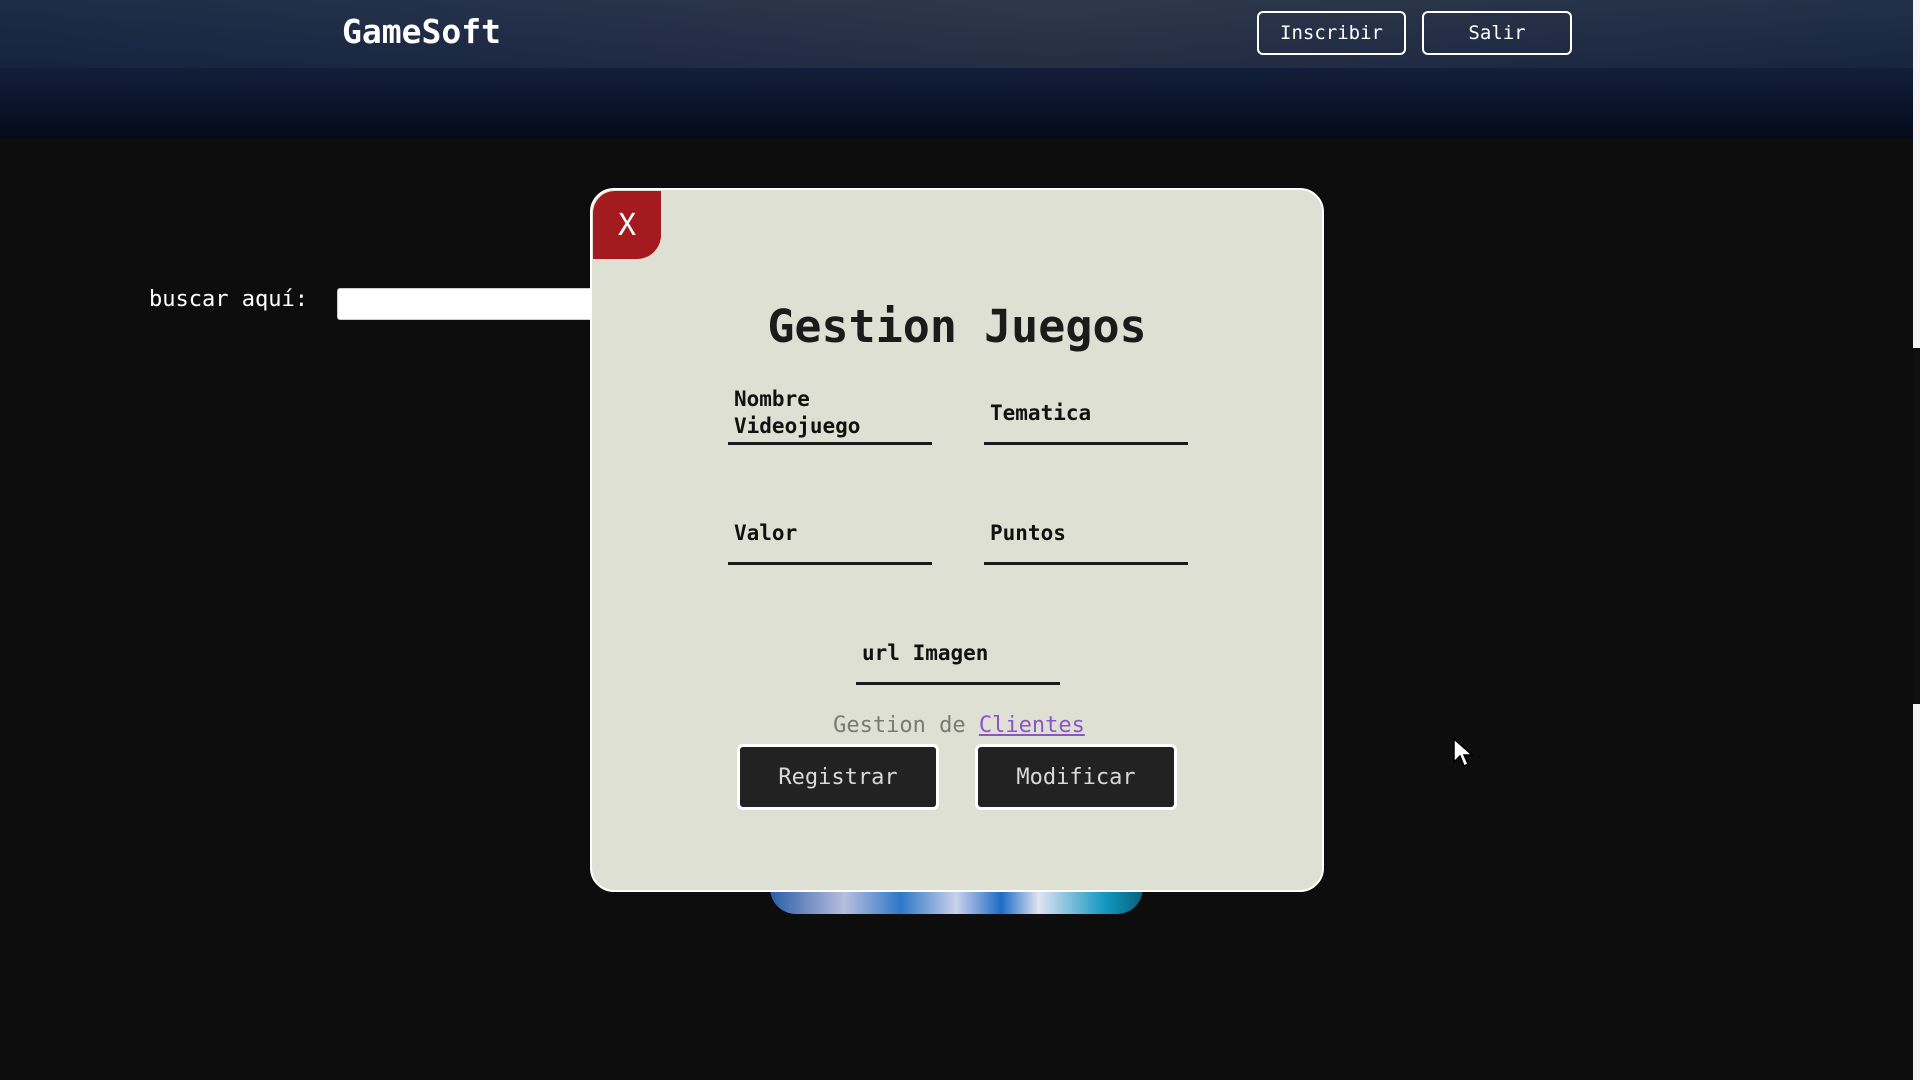 The width and height of the screenshot is (1920, 1080). What do you see at coordinates (956, 69) in the screenshot?
I see `top-header: GameSoft Inscribir Salir` at bounding box center [956, 69].